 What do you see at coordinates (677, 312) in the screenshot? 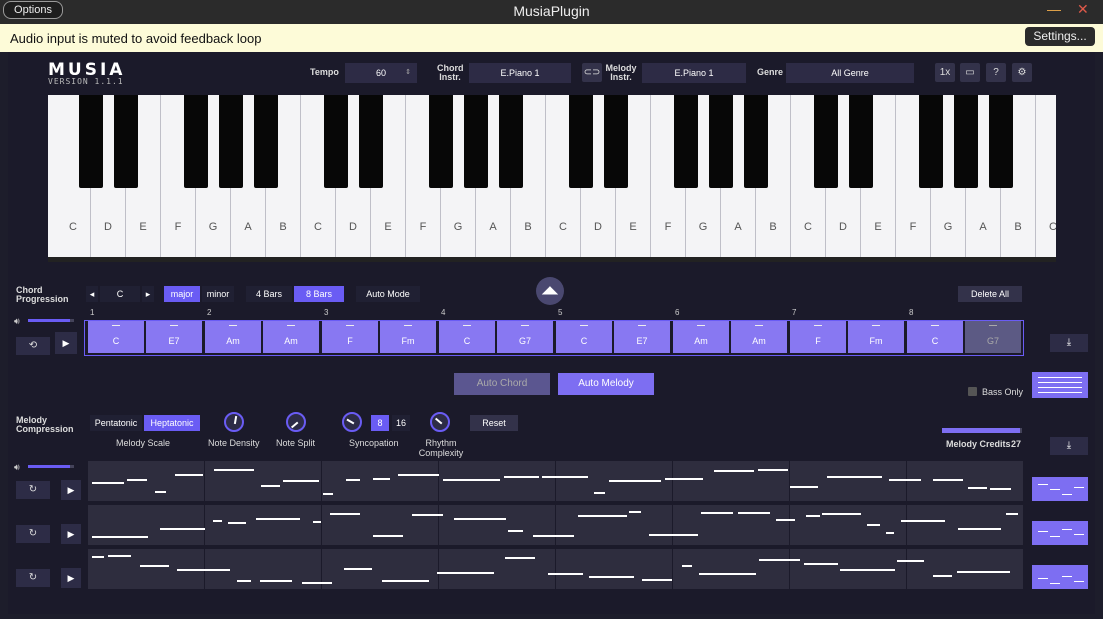
I see `bar-number: 6` at bounding box center [677, 312].